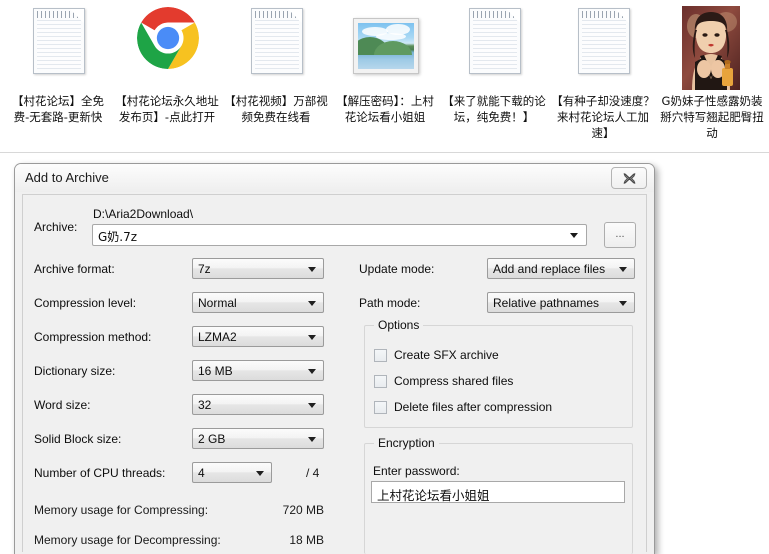 The image size is (769, 554). I want to click on compression-level-select: Normal, so click(258, 302).